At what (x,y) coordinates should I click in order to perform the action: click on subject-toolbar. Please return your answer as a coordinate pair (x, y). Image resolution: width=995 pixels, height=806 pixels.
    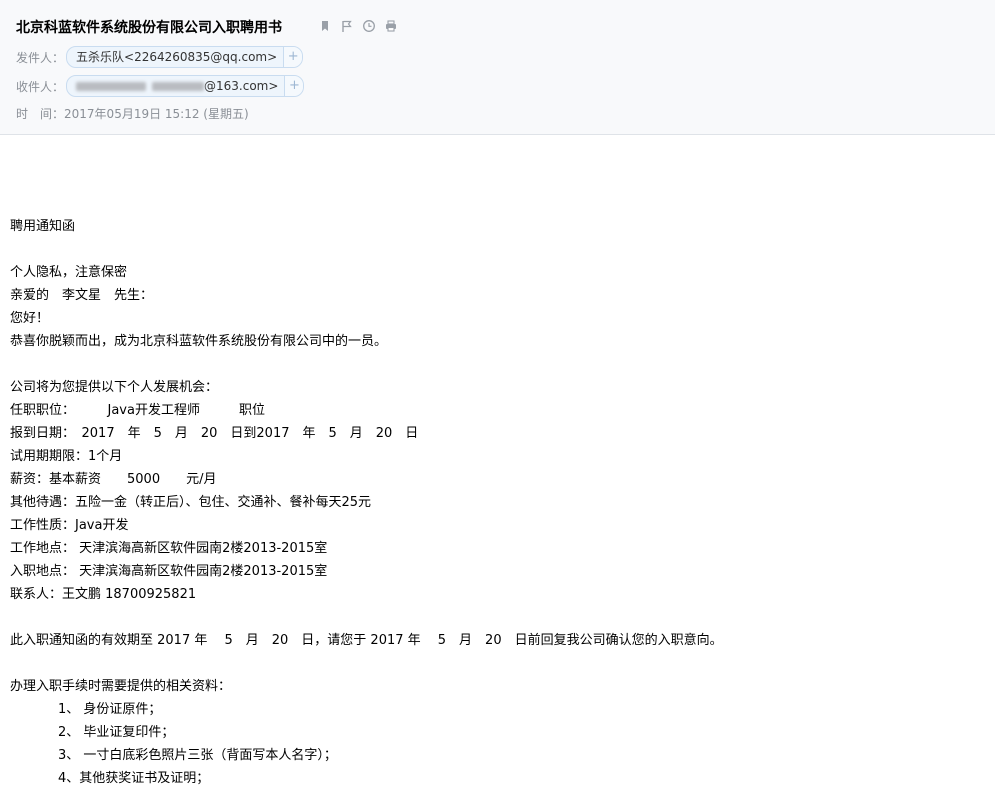
    Looking at the image, I should click on (358, 26).